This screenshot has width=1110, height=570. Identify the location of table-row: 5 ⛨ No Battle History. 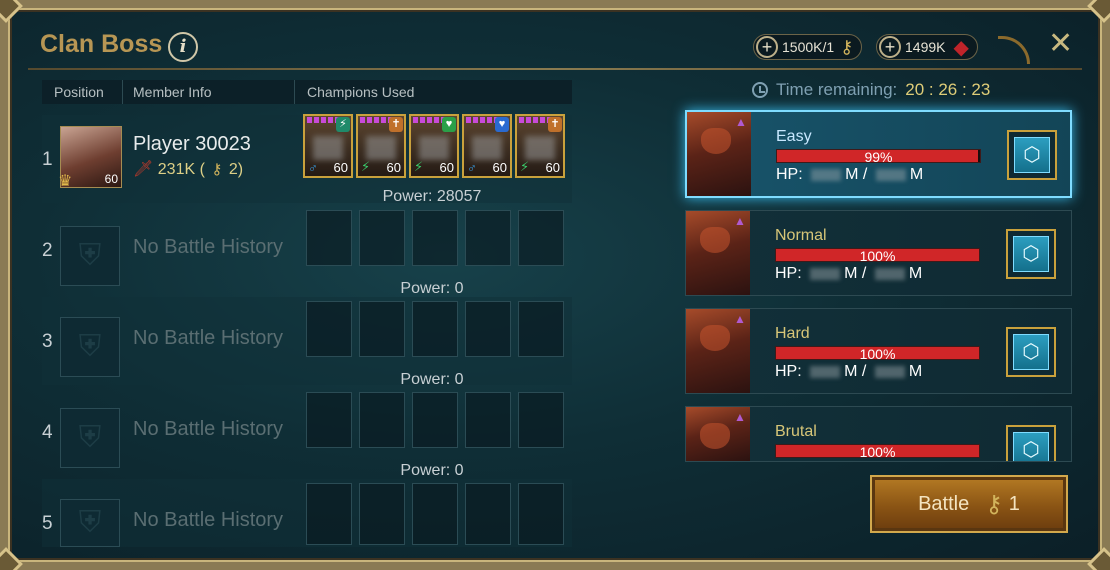
(307, 513).